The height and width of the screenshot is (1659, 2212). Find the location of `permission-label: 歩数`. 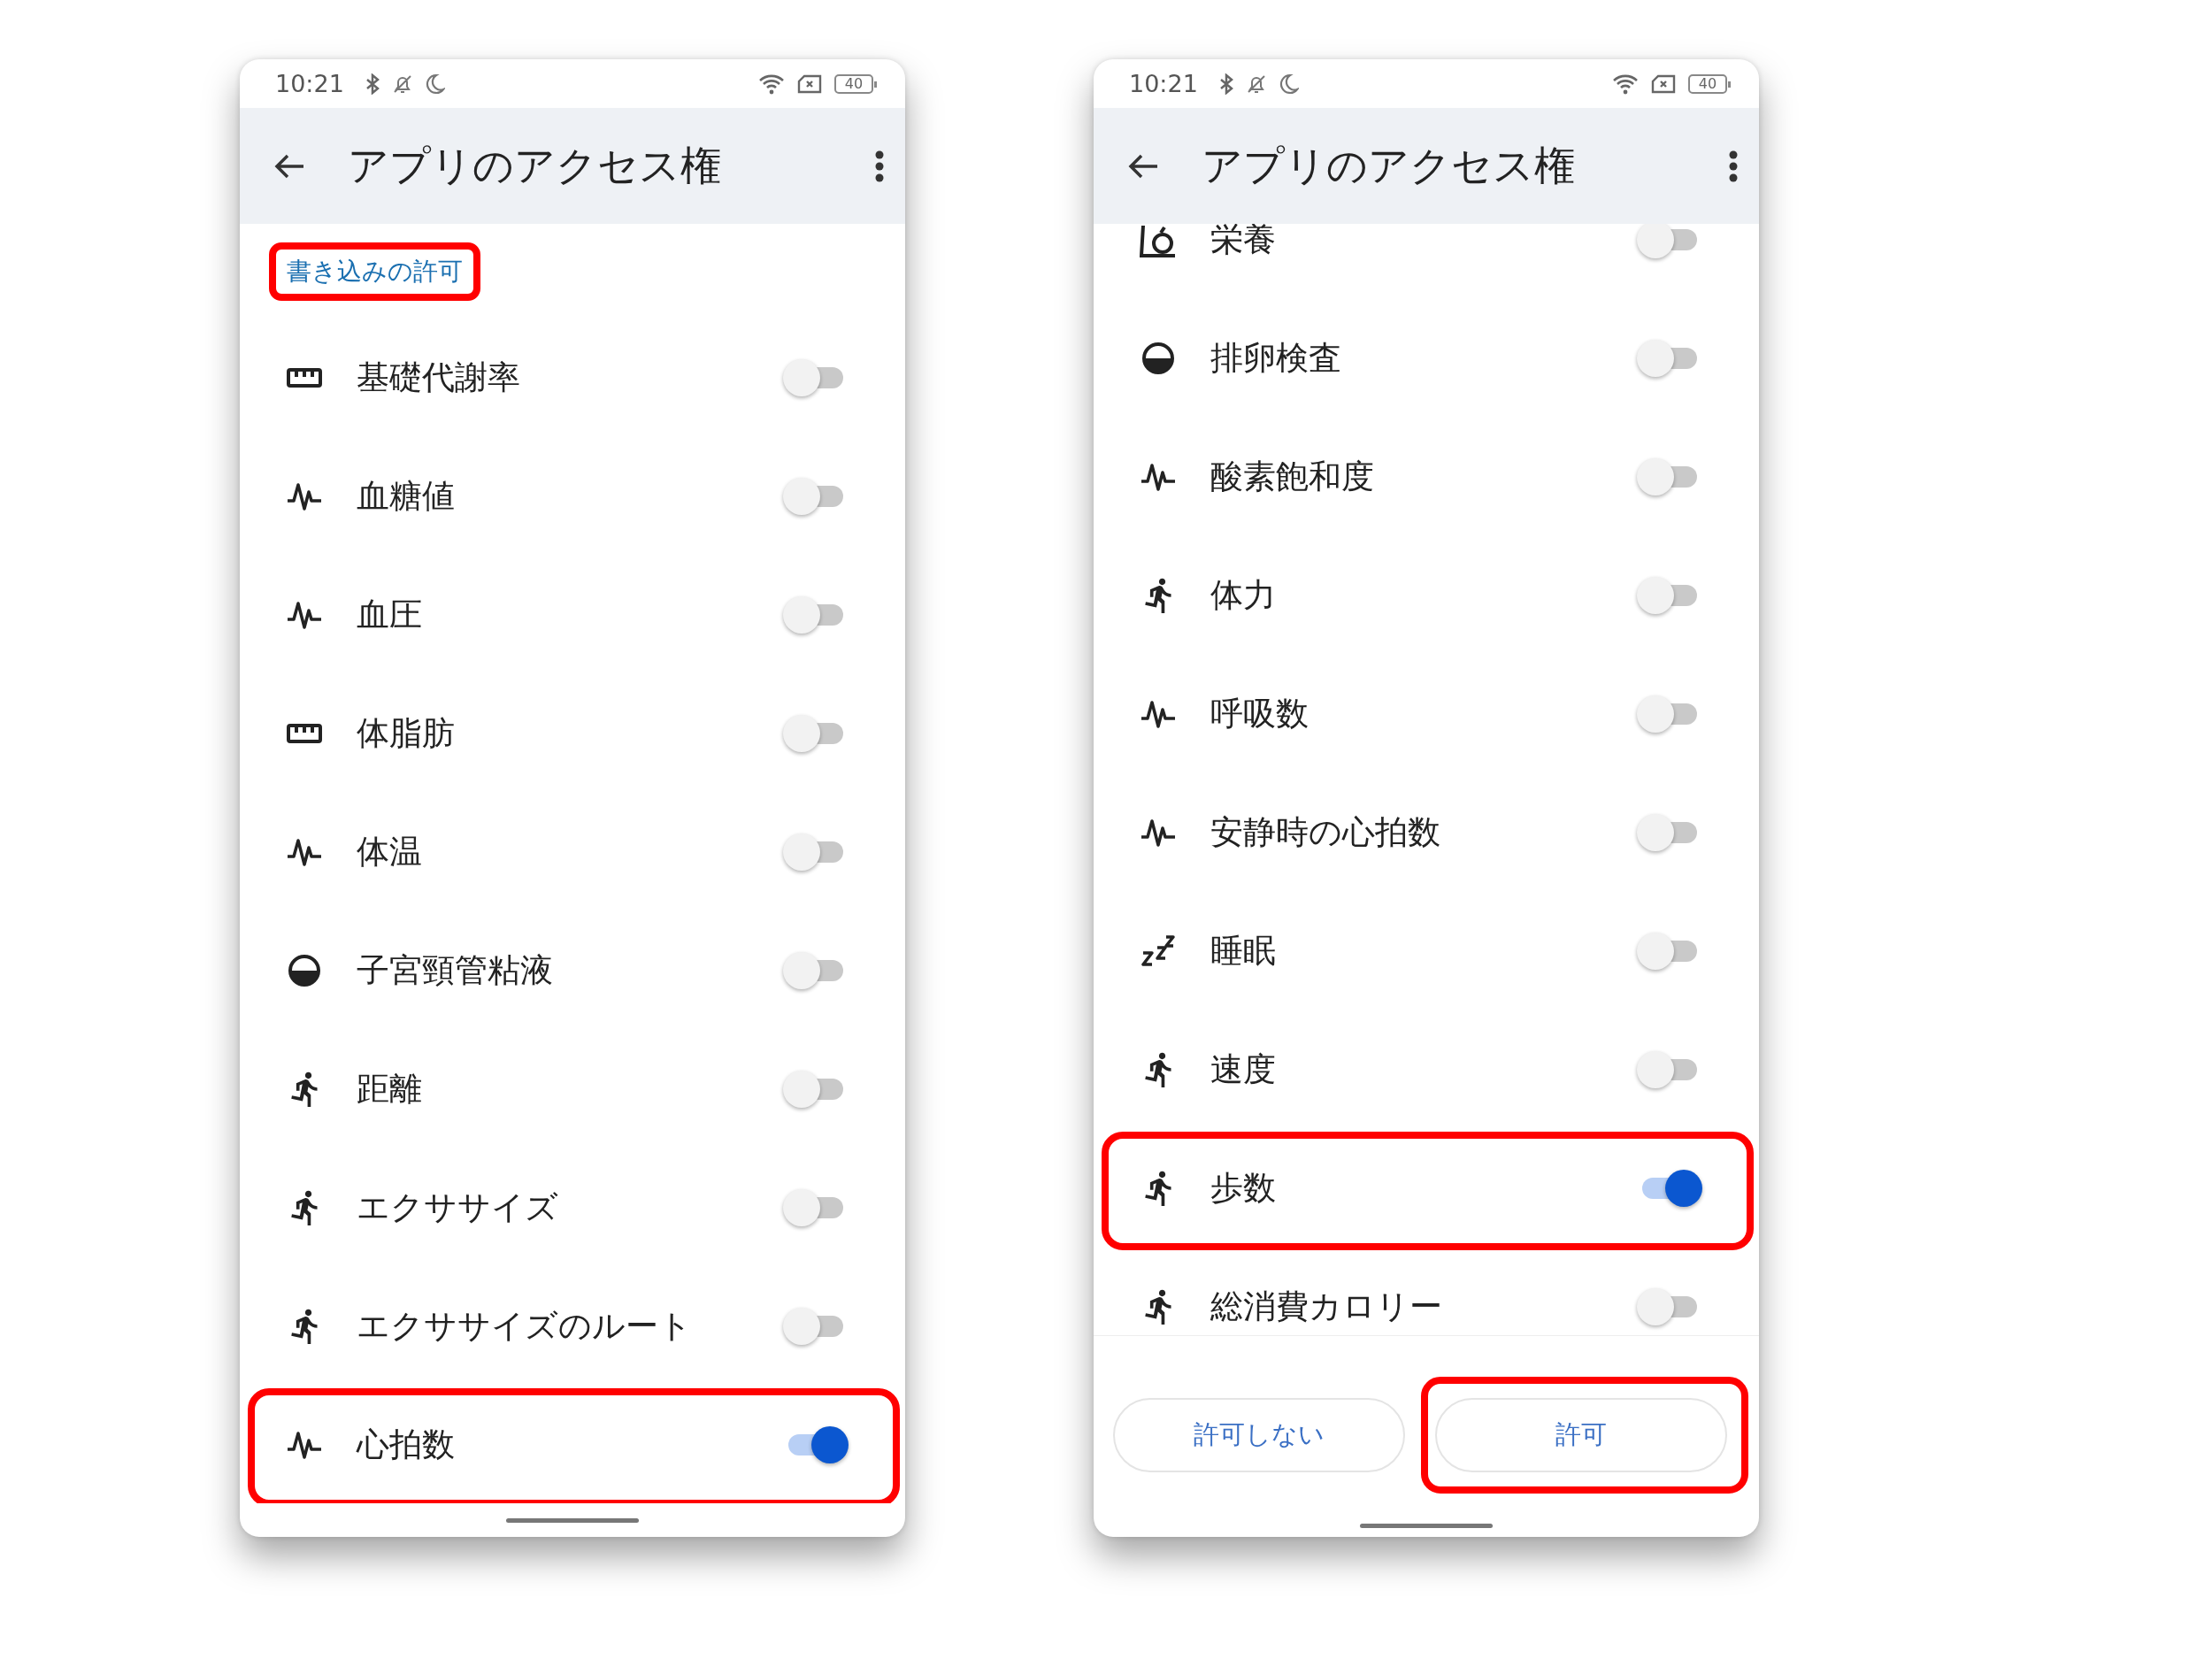

permission-label: 歩数 is located at coordinates (1244, 1188).